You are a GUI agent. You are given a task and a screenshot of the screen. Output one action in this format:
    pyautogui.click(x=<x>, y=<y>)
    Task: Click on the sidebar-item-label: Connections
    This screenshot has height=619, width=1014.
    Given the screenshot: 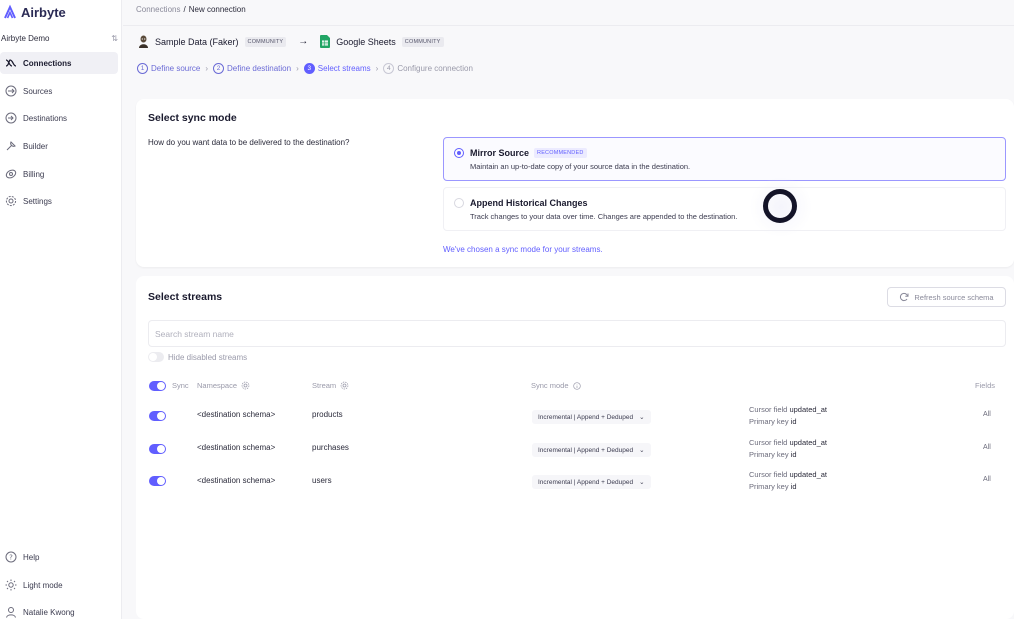 What is the action you would take?
    pyautogui.click(x=47, y=63)
    